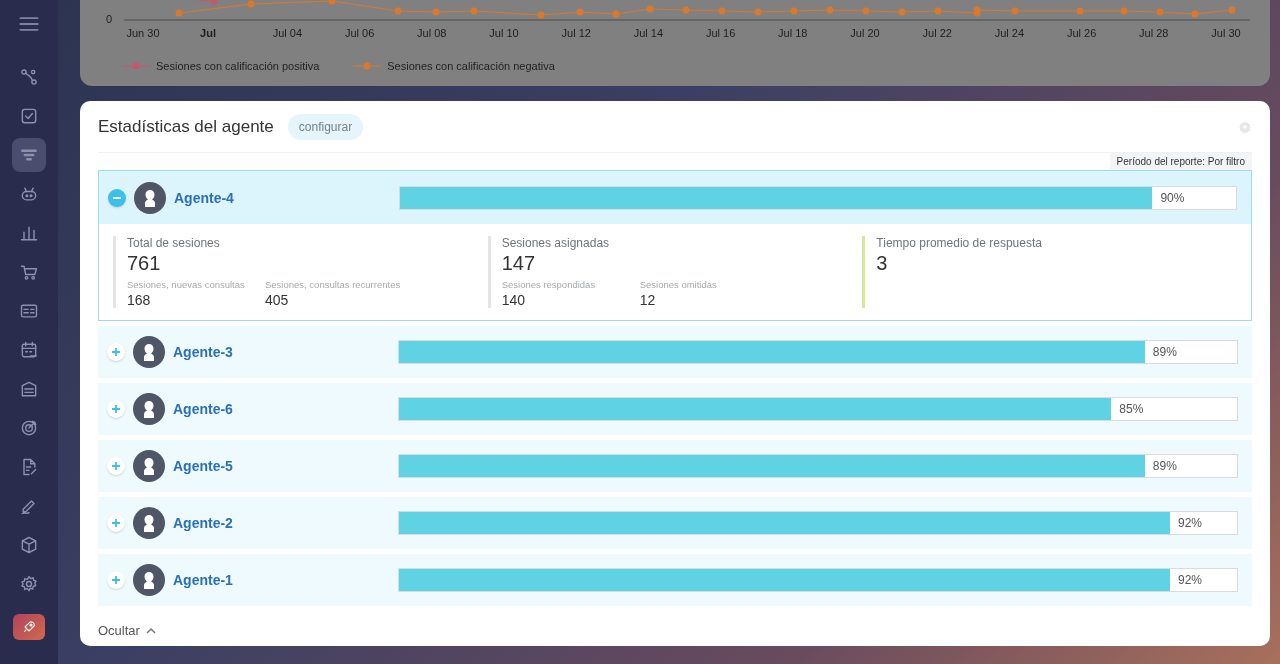 Image resolution: width=1280 pixels, height=664 pixels. What do you see at coordinates (576, 33) in the screenshot?
I see `axis-label: Jul 12` at bounding box center [576, 33].